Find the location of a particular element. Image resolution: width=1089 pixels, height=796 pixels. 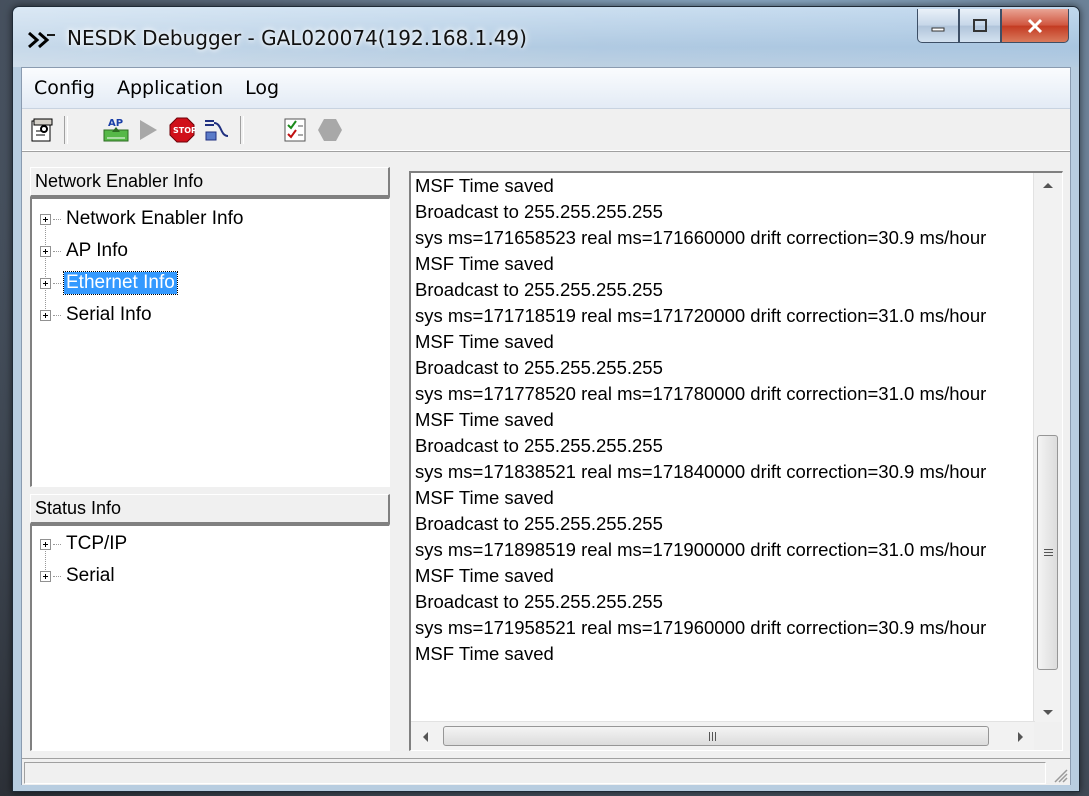

tree-item-serial-info: Serial Info is located at coordinates (97, 315).